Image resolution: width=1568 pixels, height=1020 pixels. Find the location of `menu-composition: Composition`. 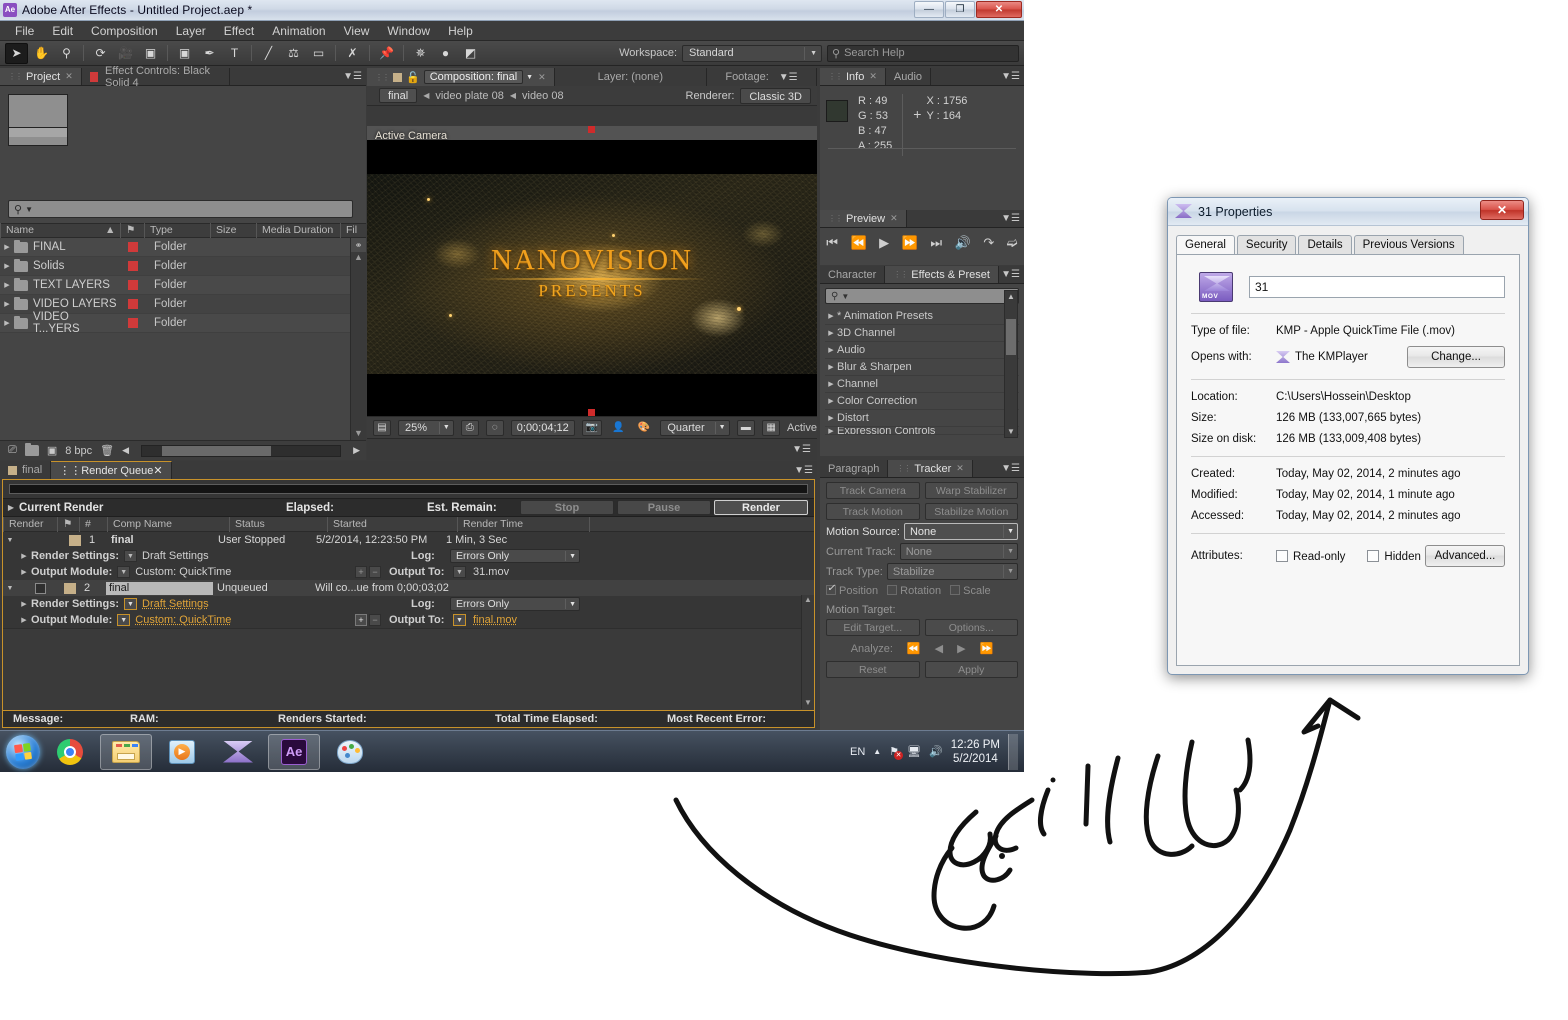

menu-composition: Composition is located at coordinates (124, 31).